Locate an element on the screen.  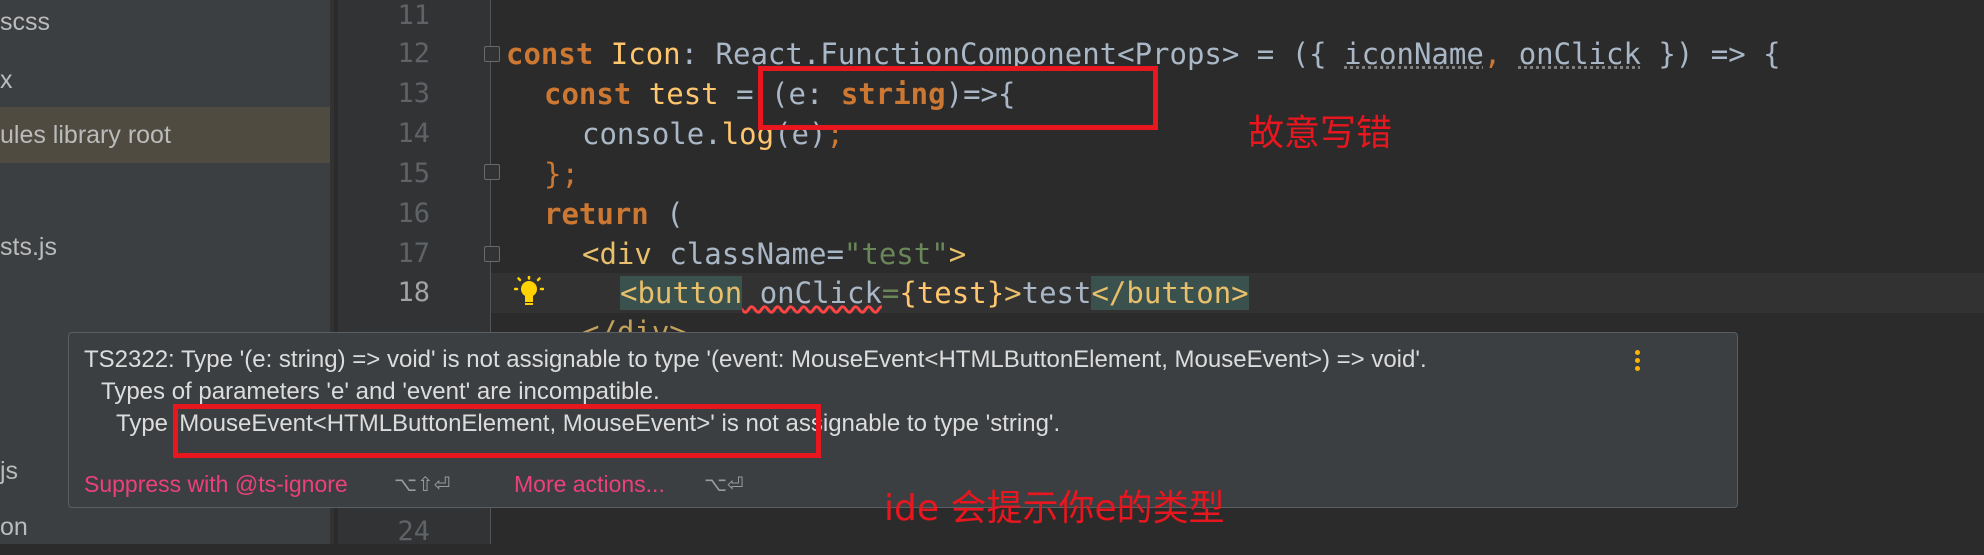
line-number: 13 is located at coordinates (413, 93).